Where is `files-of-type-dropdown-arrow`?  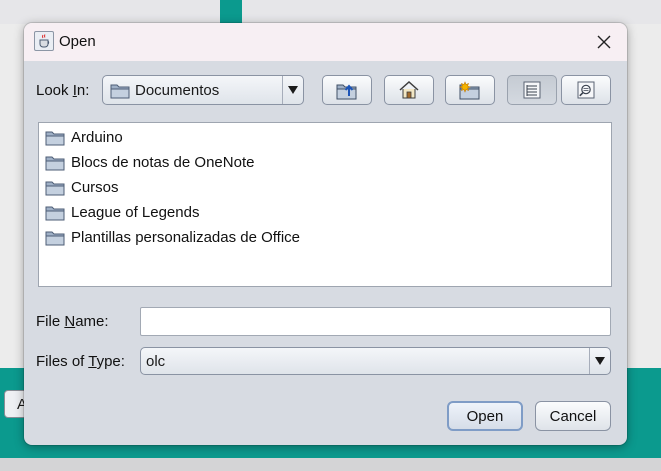
files-of-type-dropdown-arrow is located at coordinates (599, 361).